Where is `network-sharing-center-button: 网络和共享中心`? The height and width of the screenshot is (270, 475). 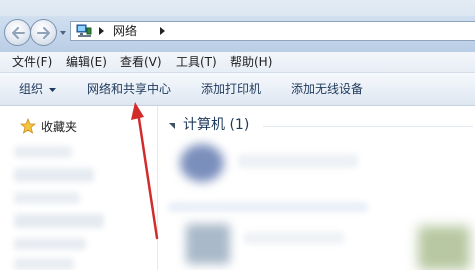 network-sharing-center-button: 网络和共享中心 is located at coordinates (129, 89).